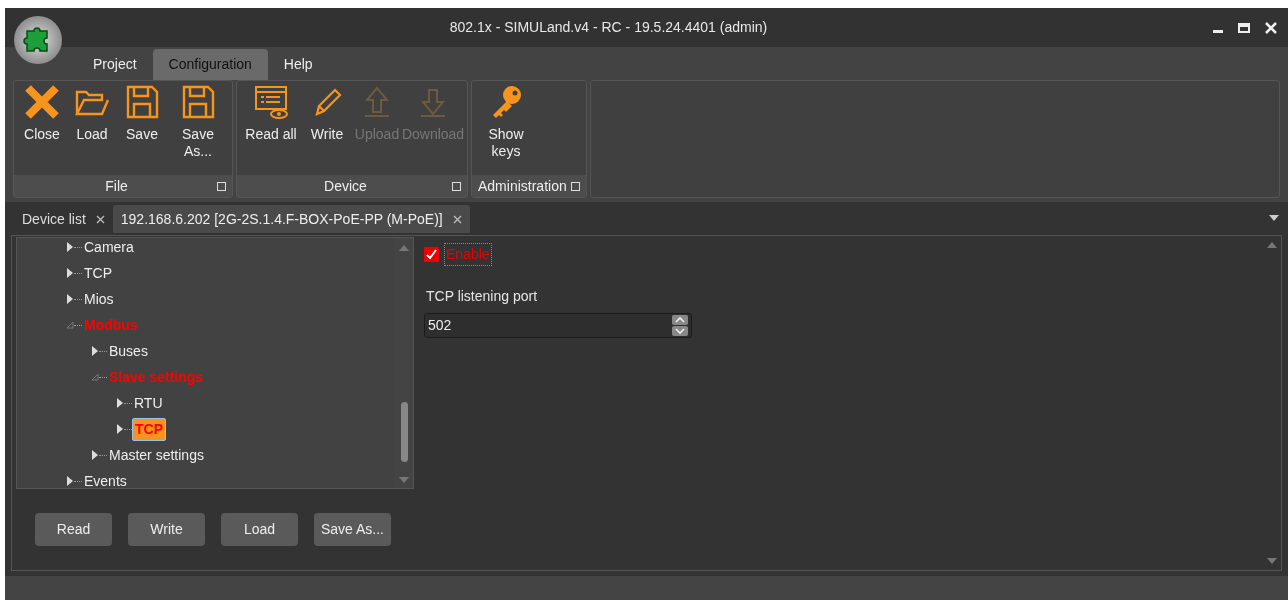 The image size is (1288, 600). Describe the element at coordinates (1274, 218) in the screenshot. I see `dropdown-arrow-icon` at that location.